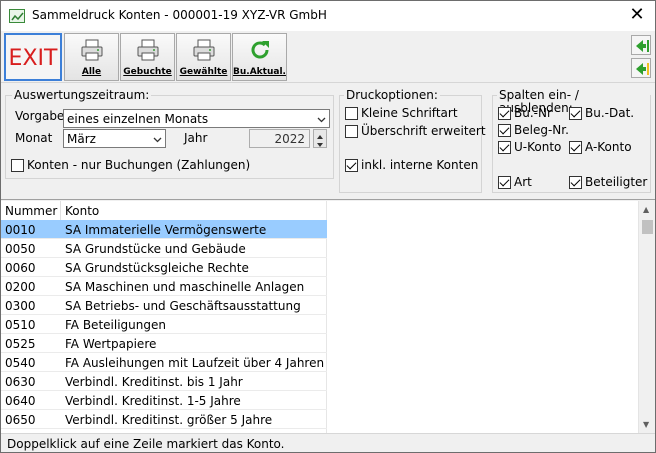 Image resolution: width=656 pixels, height=453 pixels. I want to click on column-header-nummer: Nummer, so click(31, 210).